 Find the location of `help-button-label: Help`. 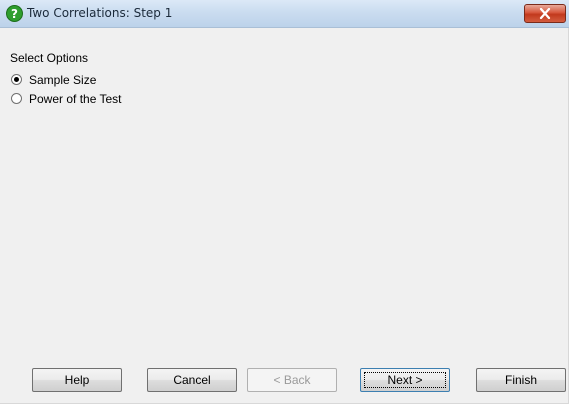

help-button-label: Help is located at coordinates (77, 380).